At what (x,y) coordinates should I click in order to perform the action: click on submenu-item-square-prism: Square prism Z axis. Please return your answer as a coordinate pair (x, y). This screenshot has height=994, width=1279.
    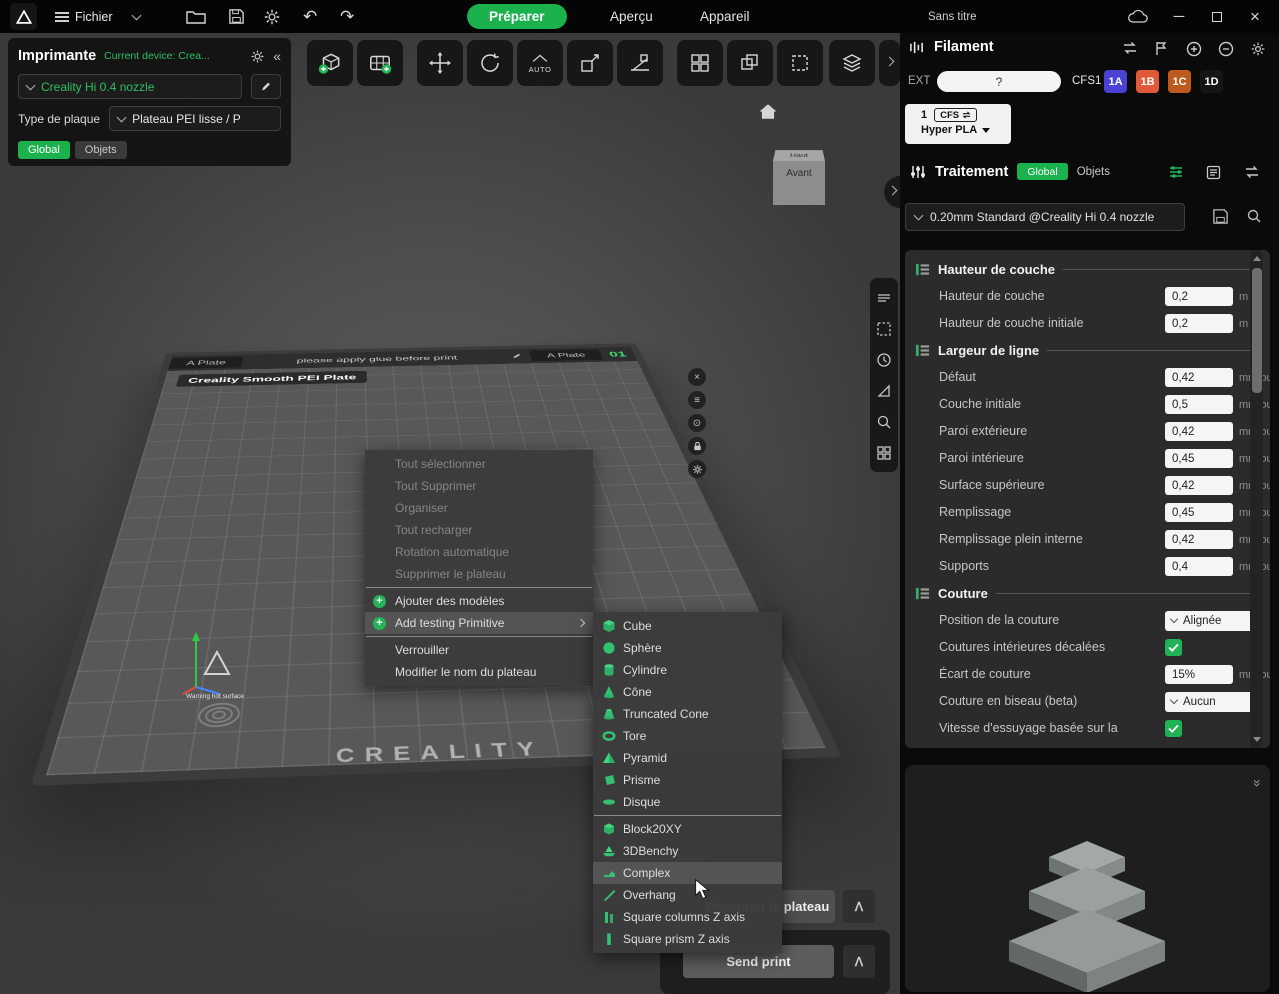
    Looking at the image, I should click on (687, 939).